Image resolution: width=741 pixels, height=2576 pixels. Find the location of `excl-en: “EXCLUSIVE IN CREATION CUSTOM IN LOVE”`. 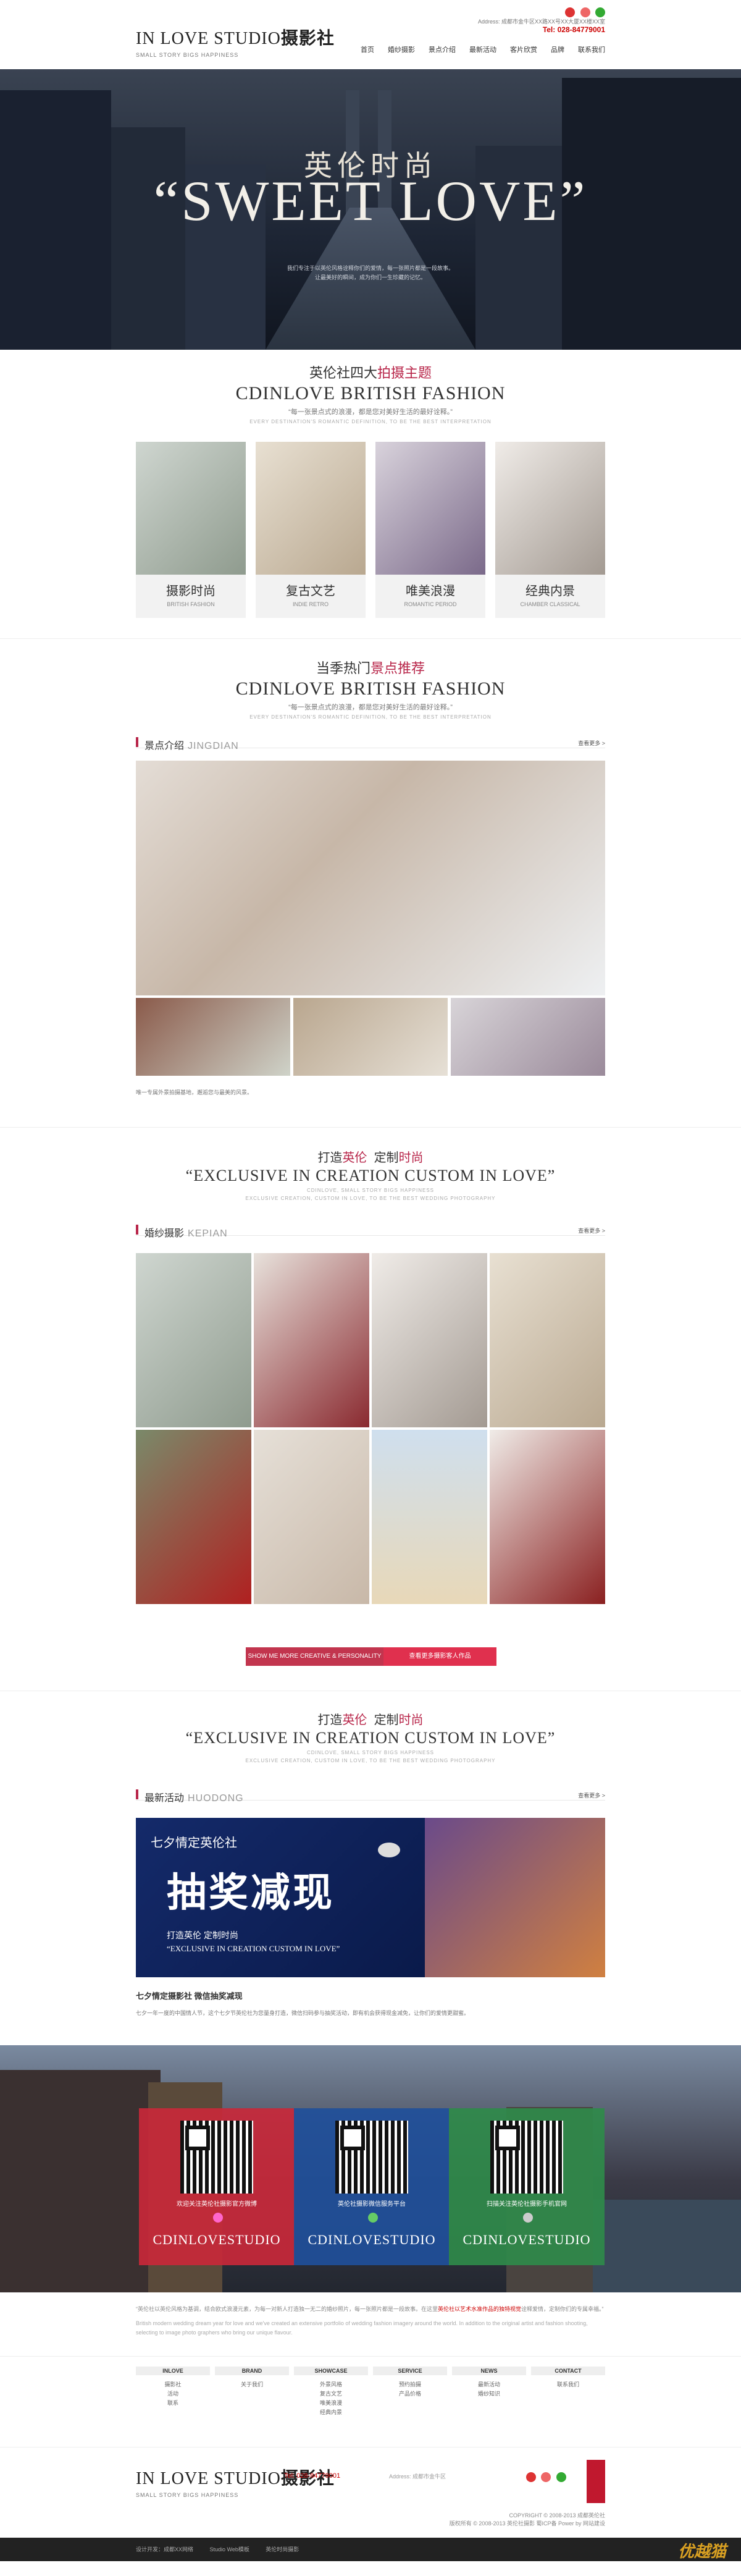

excl-en: “EXCLUSIVE IN CREATION CUSTOM IN LOVE” is located at coordinates (371, 1738).